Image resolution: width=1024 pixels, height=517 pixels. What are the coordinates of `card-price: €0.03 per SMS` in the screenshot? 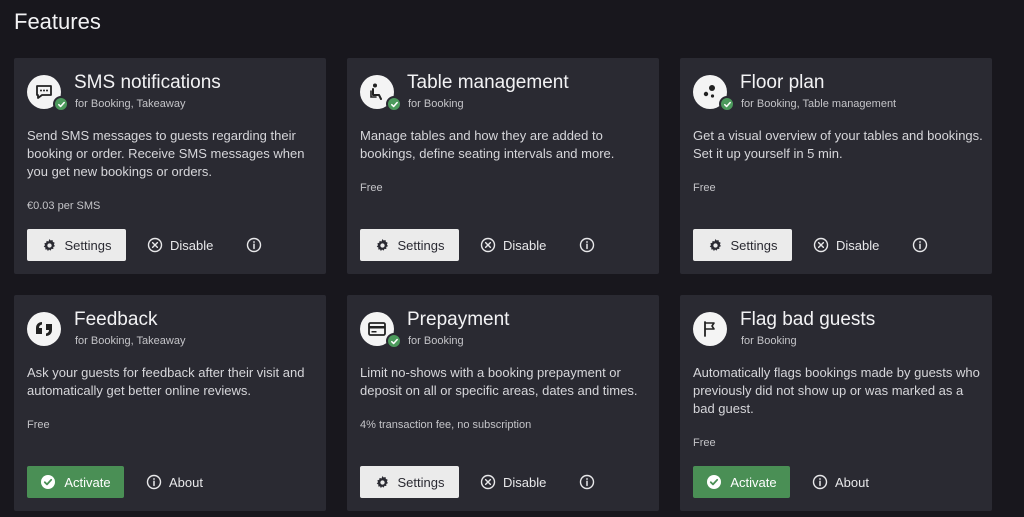 It's located at (64, 206).